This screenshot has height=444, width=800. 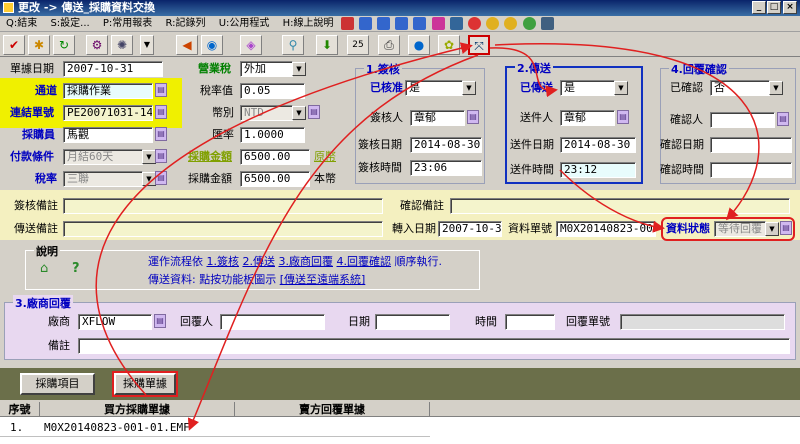 What do you see at coordinates (115, 322) in the screenshot?
I see `vendor-field: XFLOW` at bounding box center [115, 322].